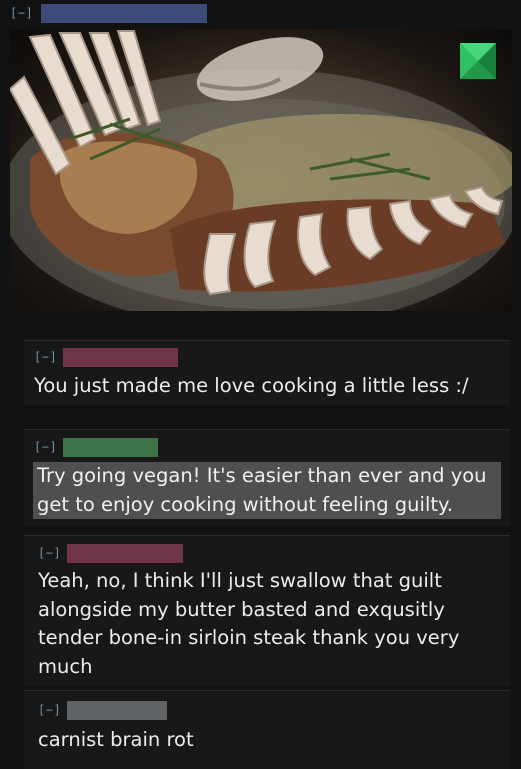  I want to click on green-pinwheel-icon, so click(478, 61).